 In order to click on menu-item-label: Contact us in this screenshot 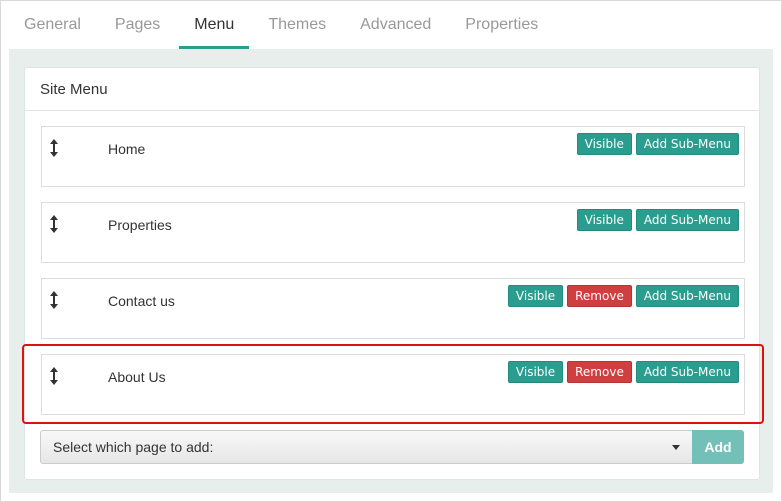, I will do `click(141, 301)`.